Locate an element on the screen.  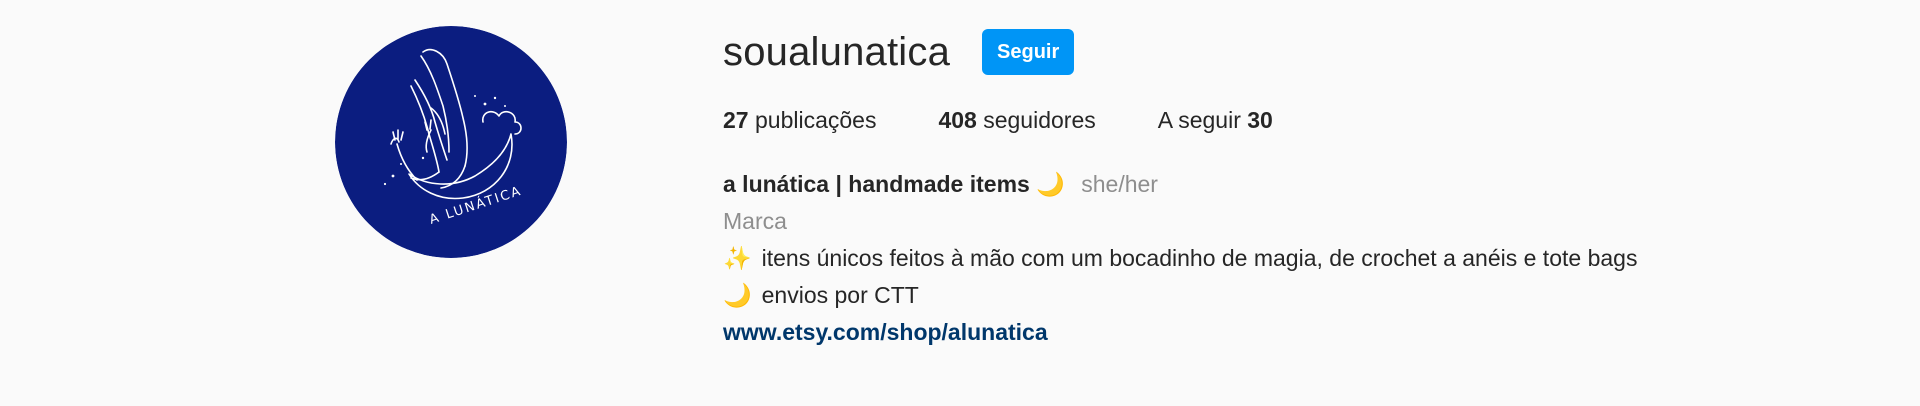
following-label: A seguir is located at coordinates (1199, 120).